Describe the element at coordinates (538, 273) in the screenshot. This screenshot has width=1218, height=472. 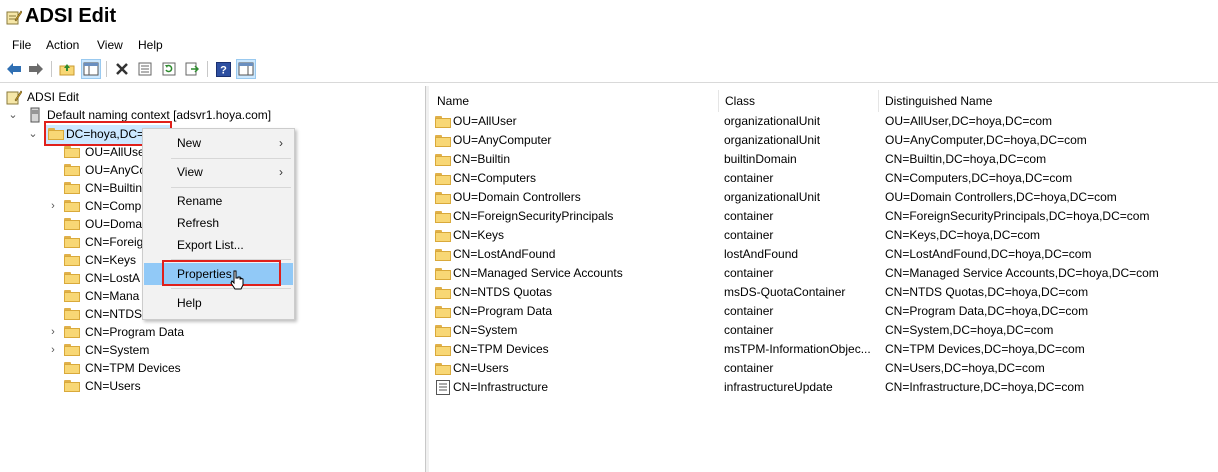
I see `list-cell-name: CN=Managed Service Accounts` at that location.